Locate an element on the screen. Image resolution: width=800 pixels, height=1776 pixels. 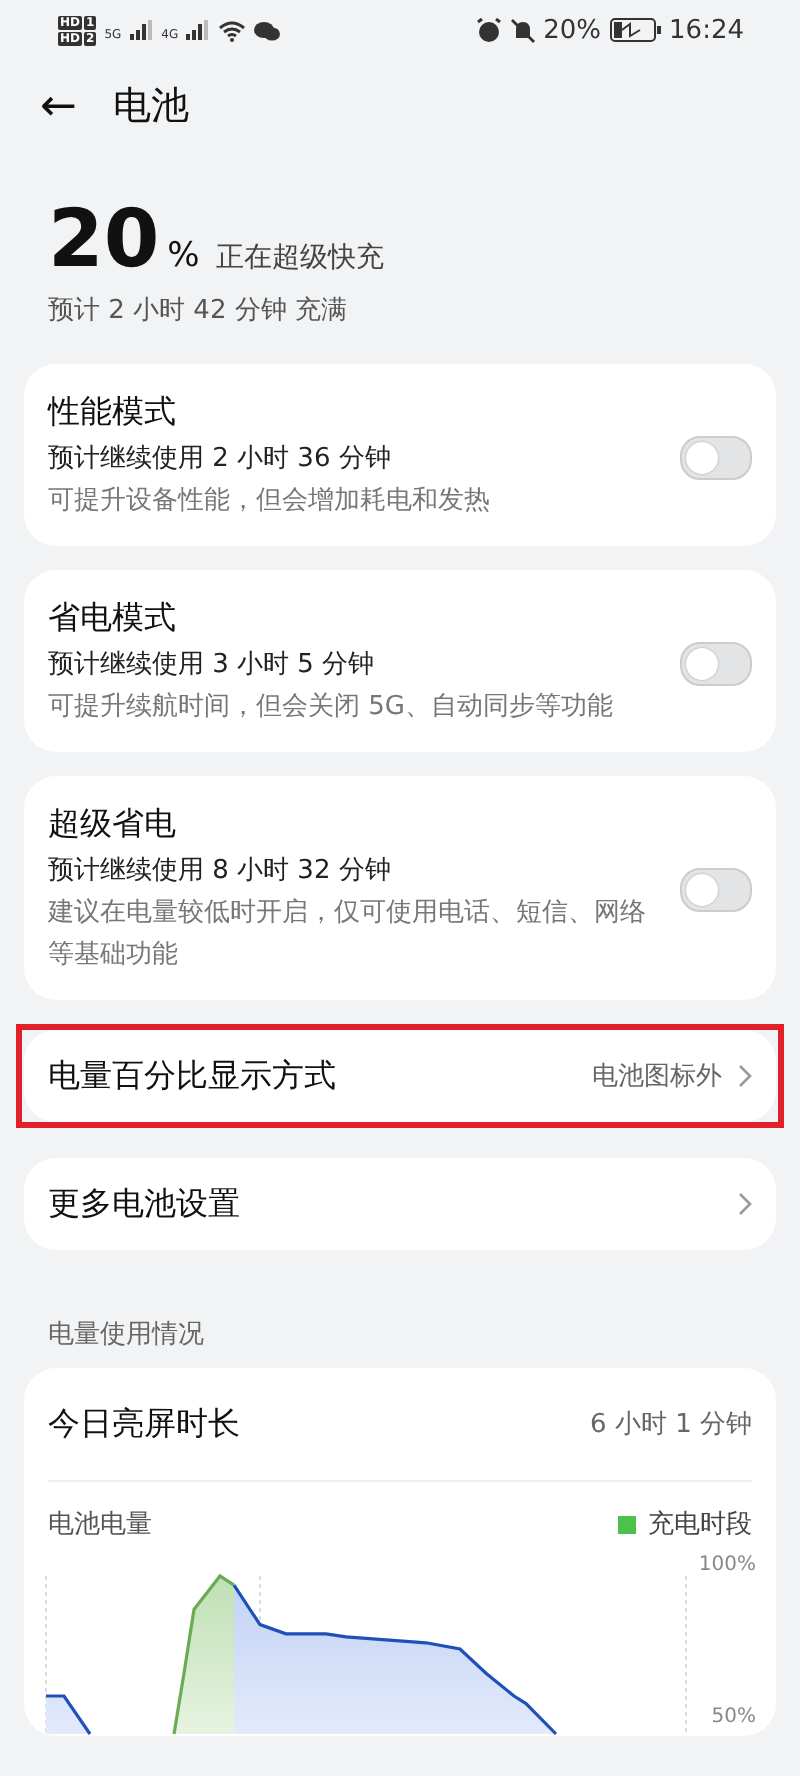
setting-label: 电量百分比显示方式 is located at coordinates (192, 1076).